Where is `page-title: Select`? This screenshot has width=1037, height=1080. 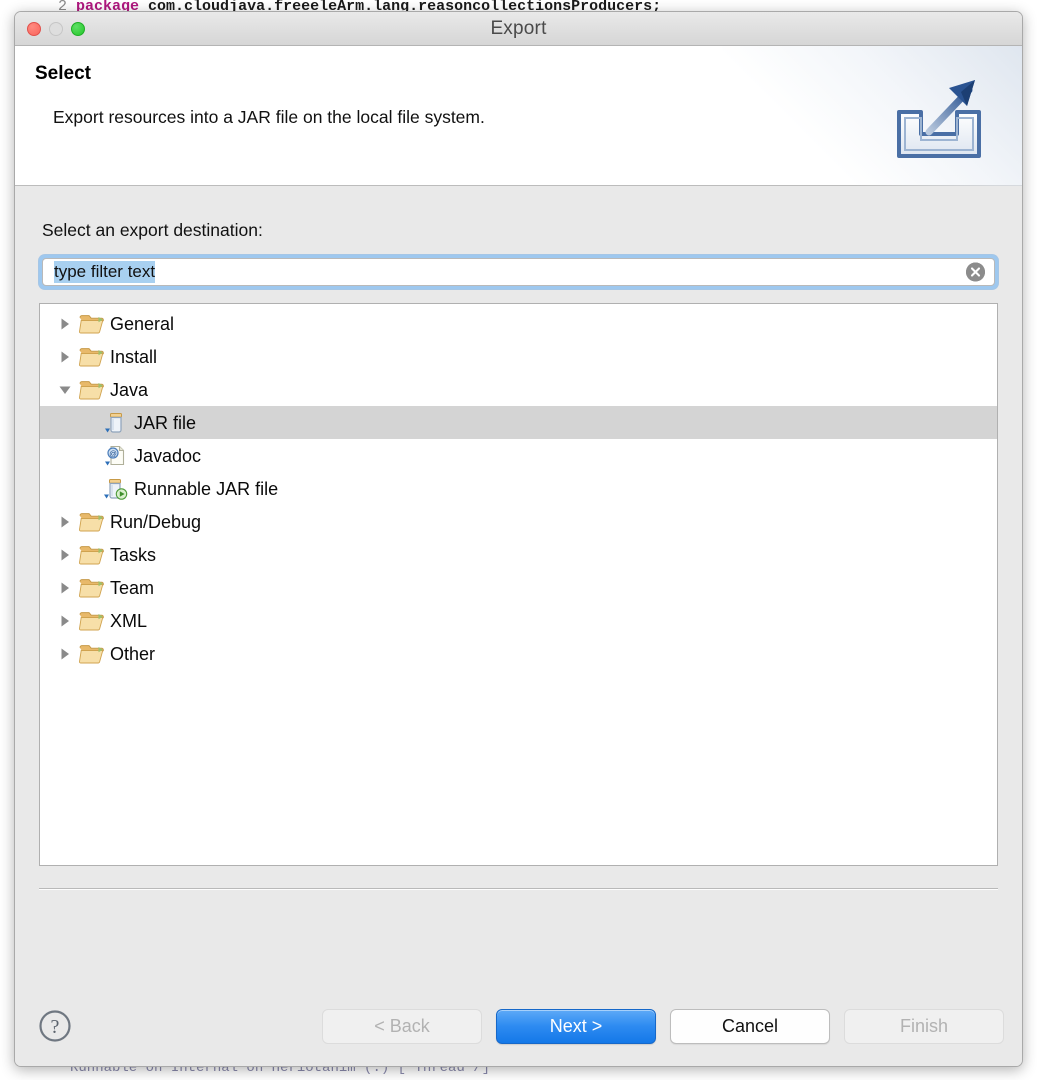
page-title: Select is located at coordinates (63, 73).